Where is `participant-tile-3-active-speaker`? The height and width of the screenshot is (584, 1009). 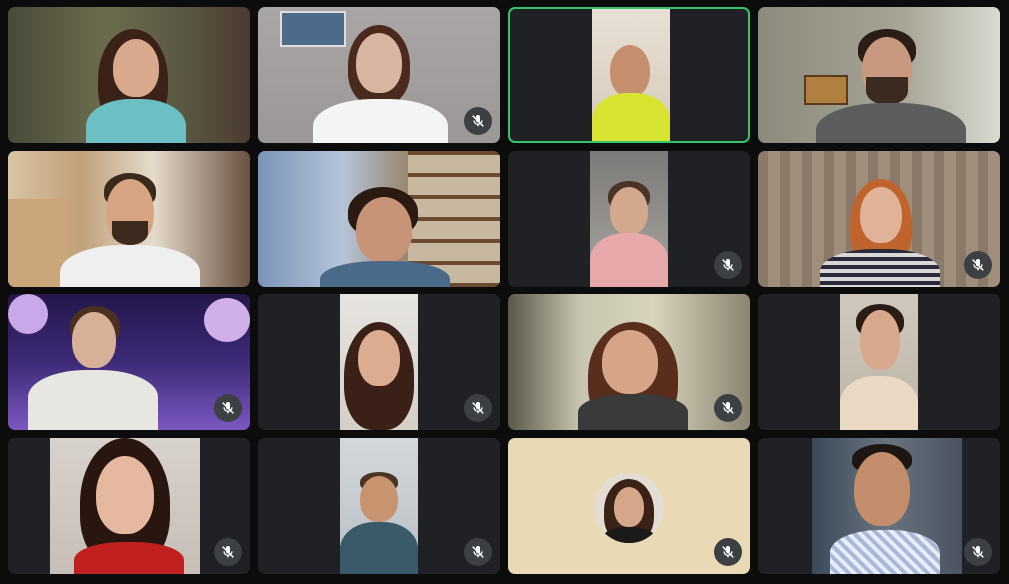
participant-tile-3-active-speaker is located at coordinates (629, 75).